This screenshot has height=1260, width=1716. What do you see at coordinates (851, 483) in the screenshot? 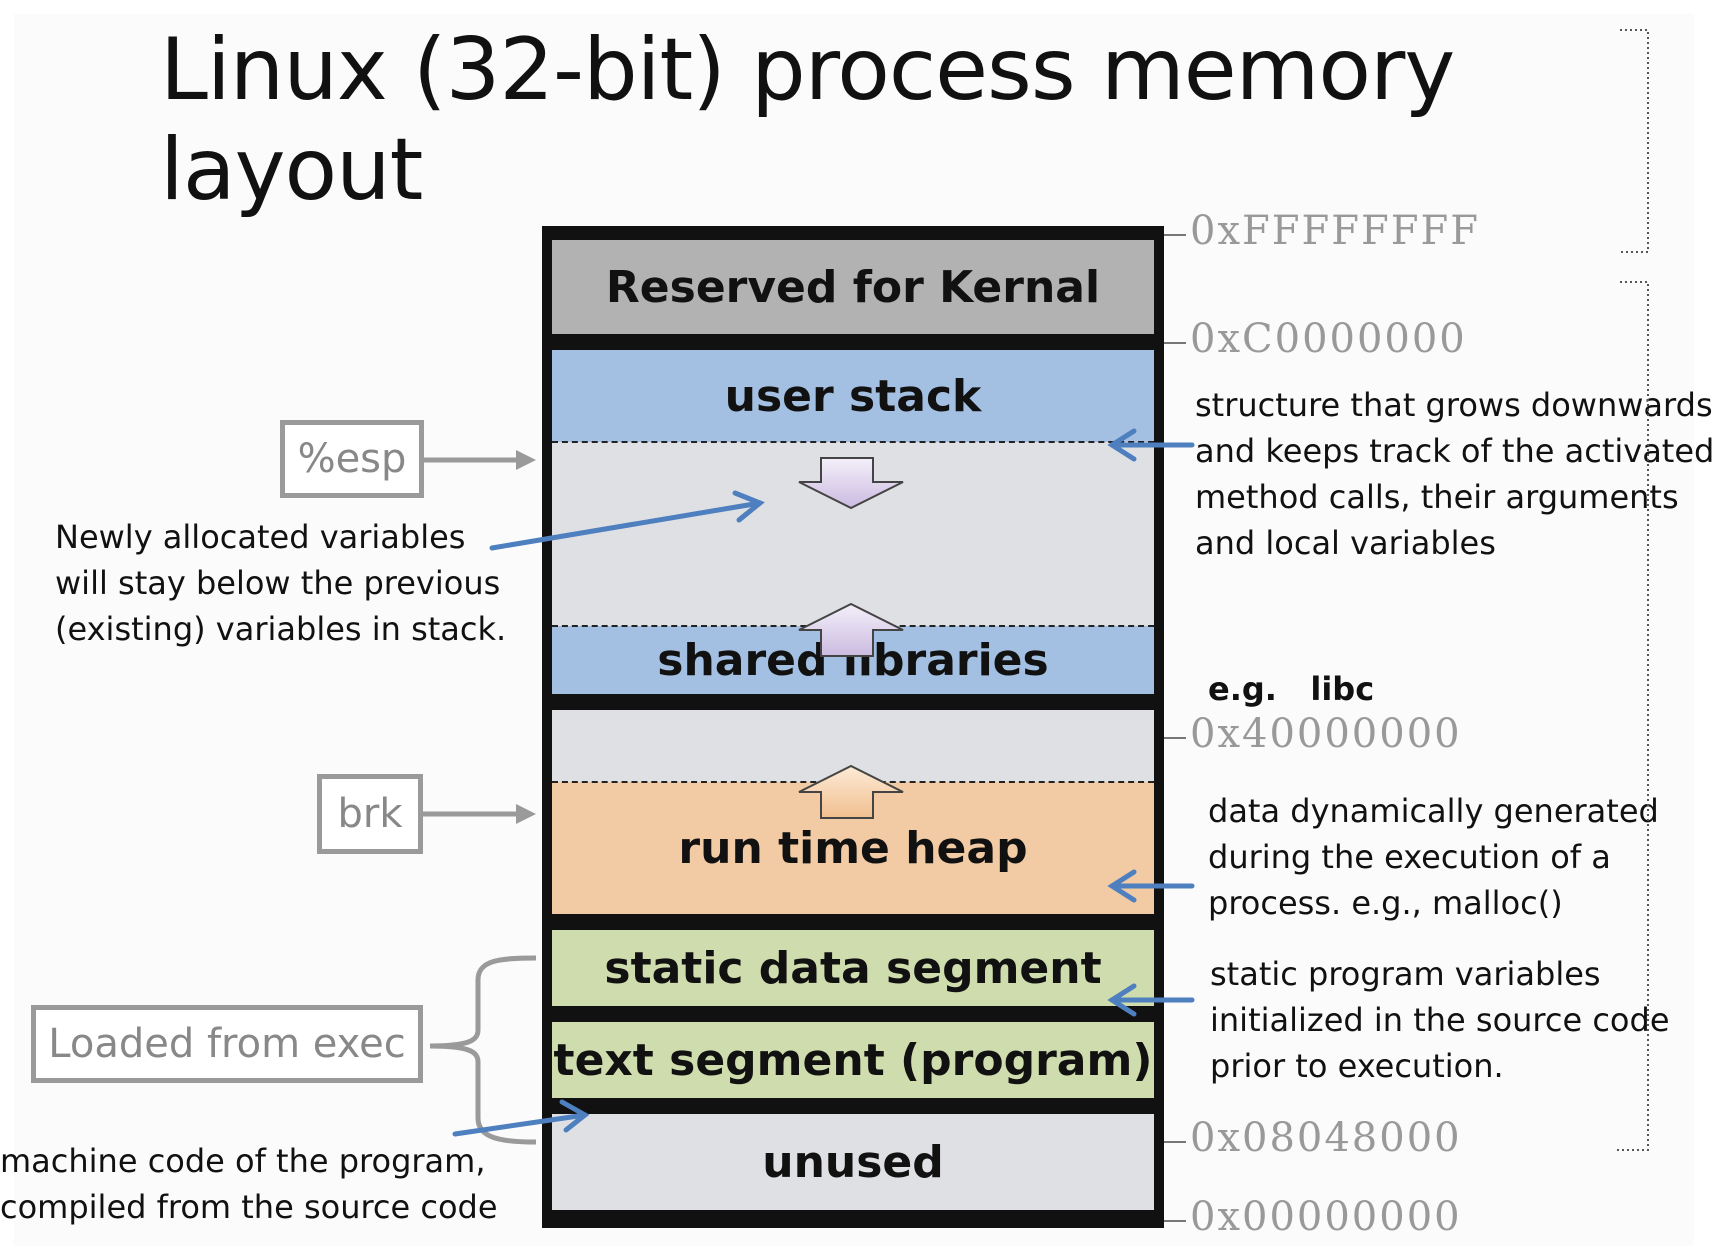
I see `stack-grows-down-arrow` at bounding box center [851, 483].